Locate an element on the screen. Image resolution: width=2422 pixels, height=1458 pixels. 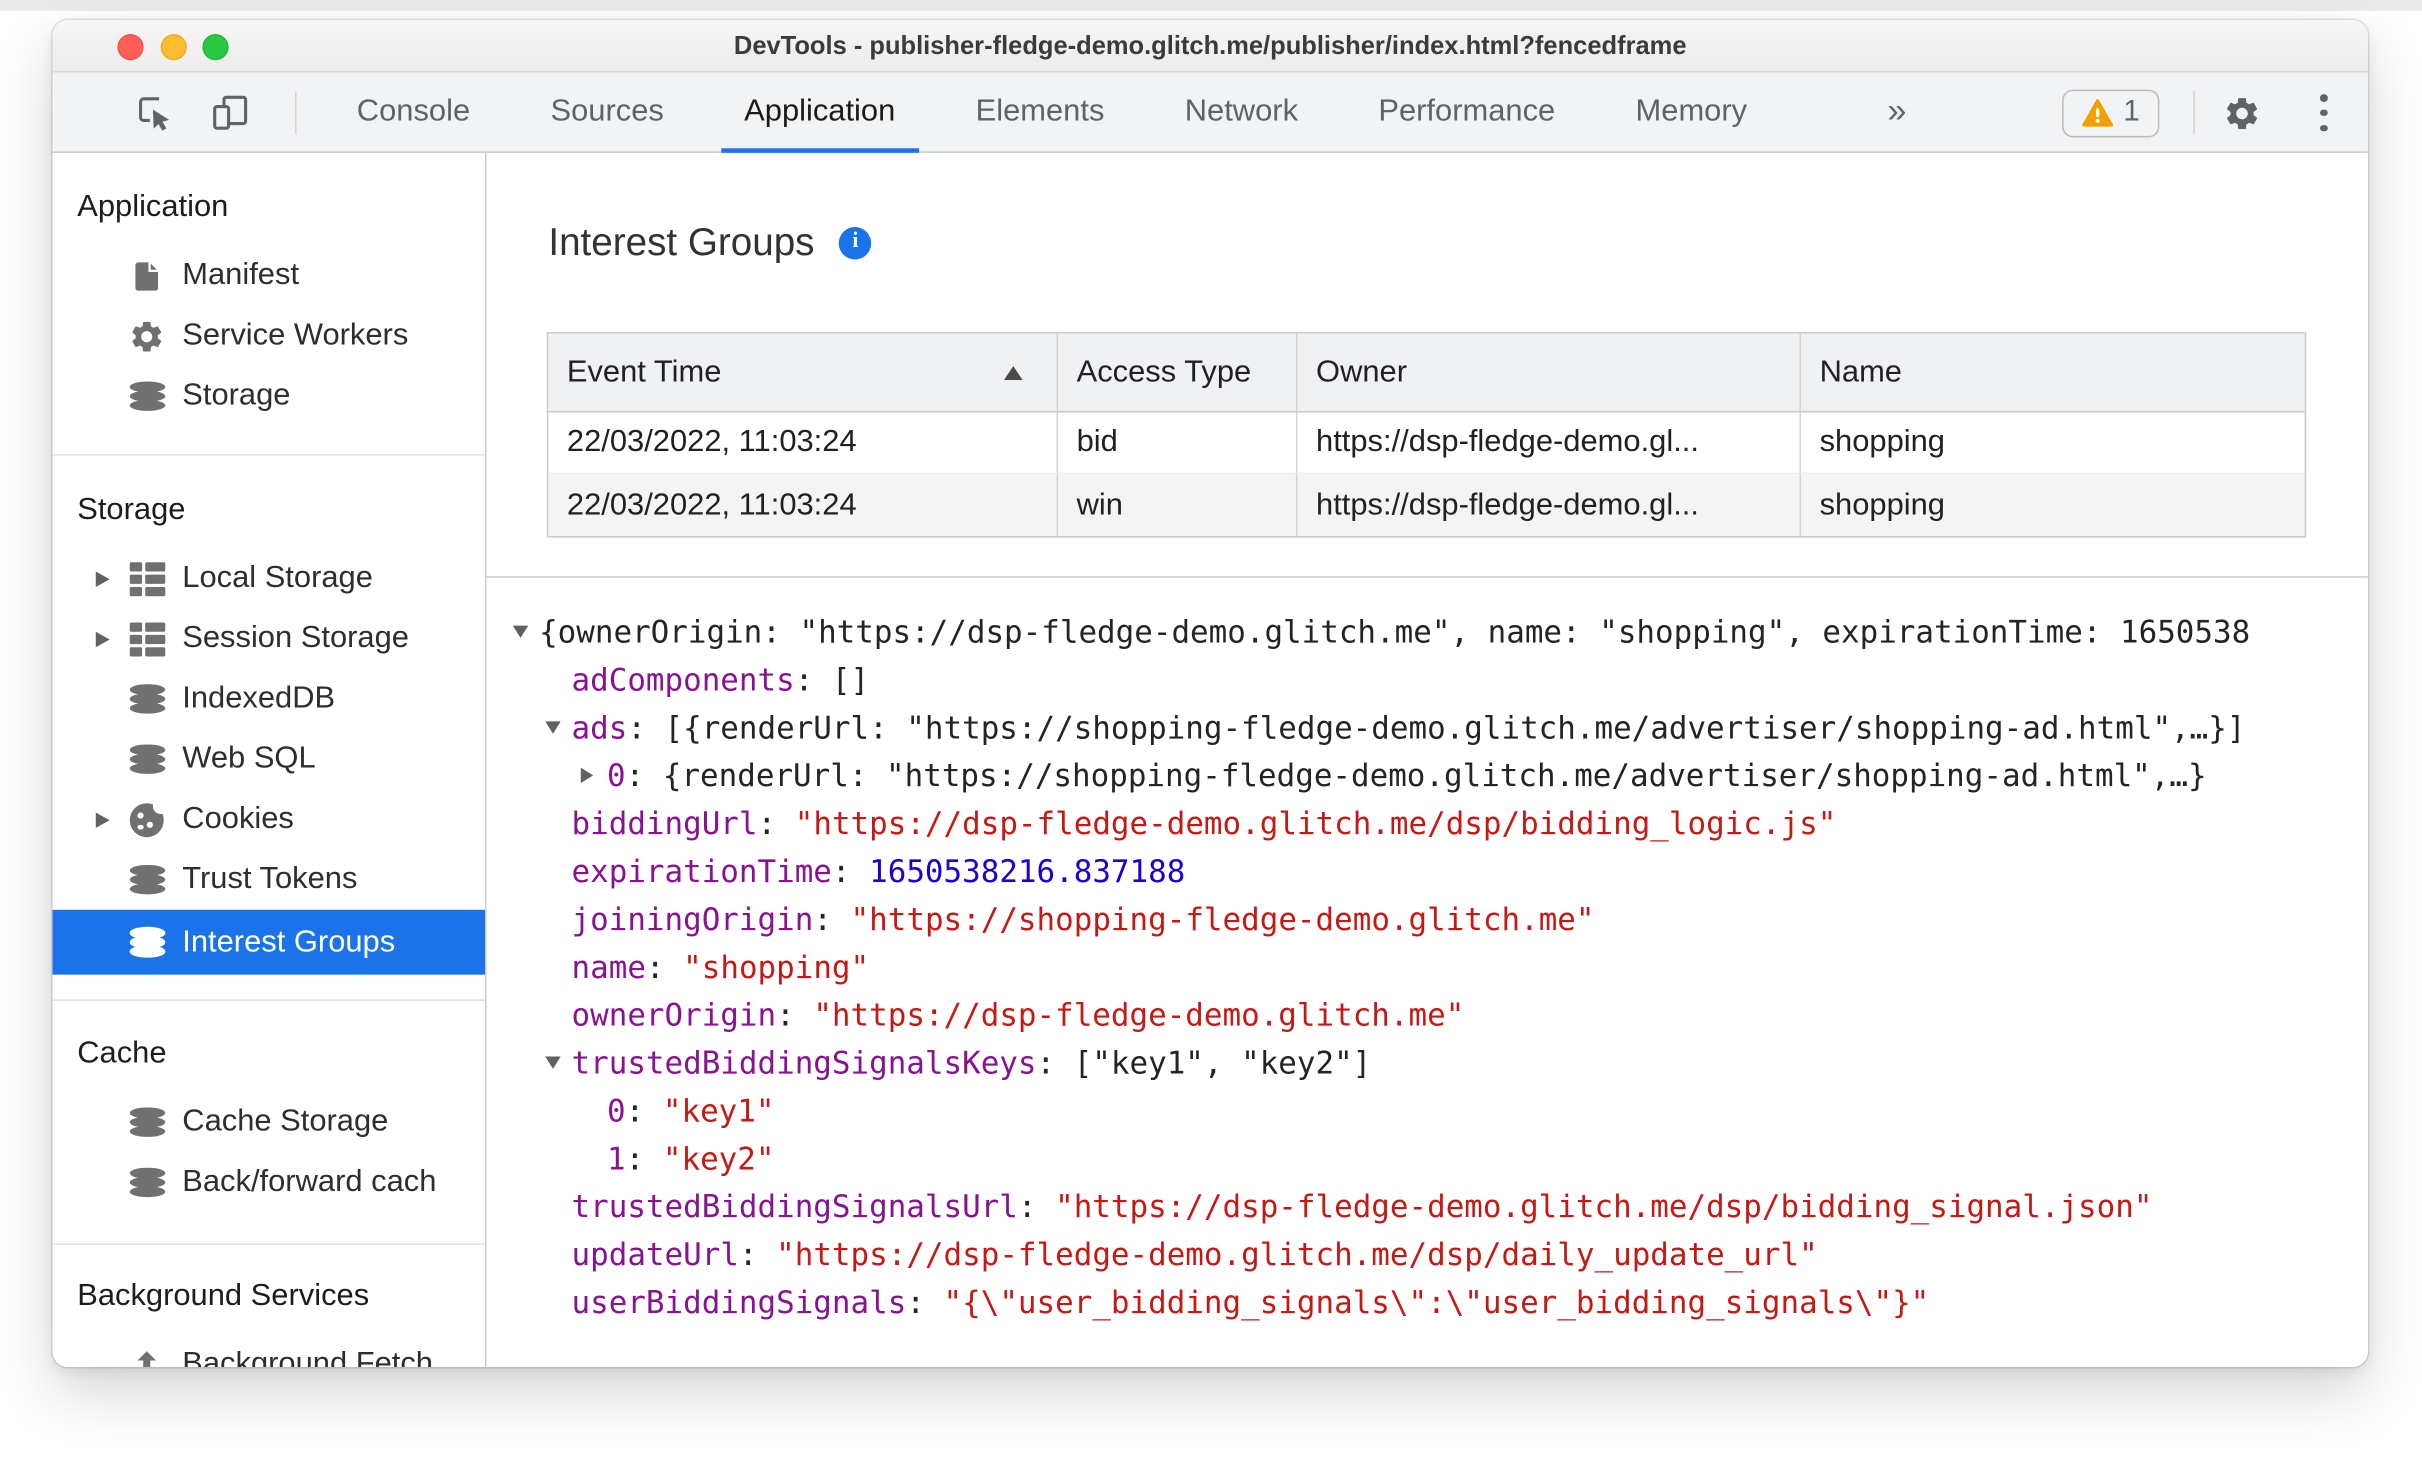
page-title: Interest Groups is located at coordinates (681, 242).